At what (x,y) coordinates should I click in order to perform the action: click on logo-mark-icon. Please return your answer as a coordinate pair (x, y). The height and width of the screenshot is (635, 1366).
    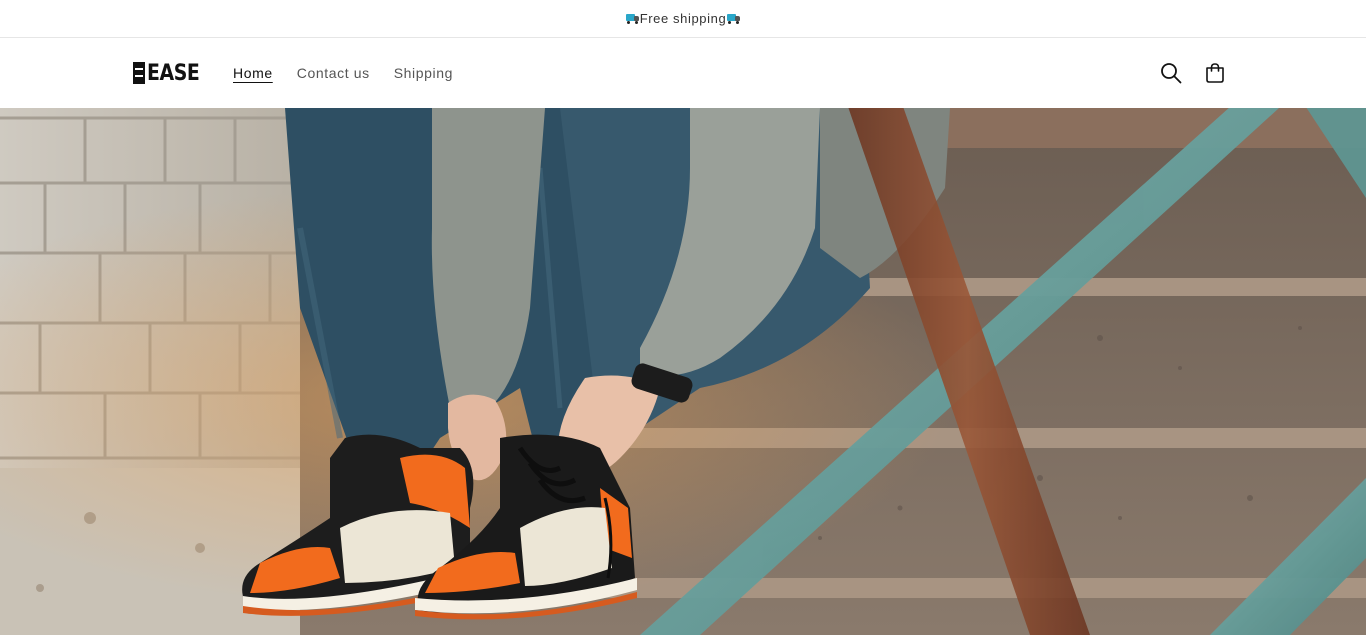
    Looking at the image, I should click on (139, 73).